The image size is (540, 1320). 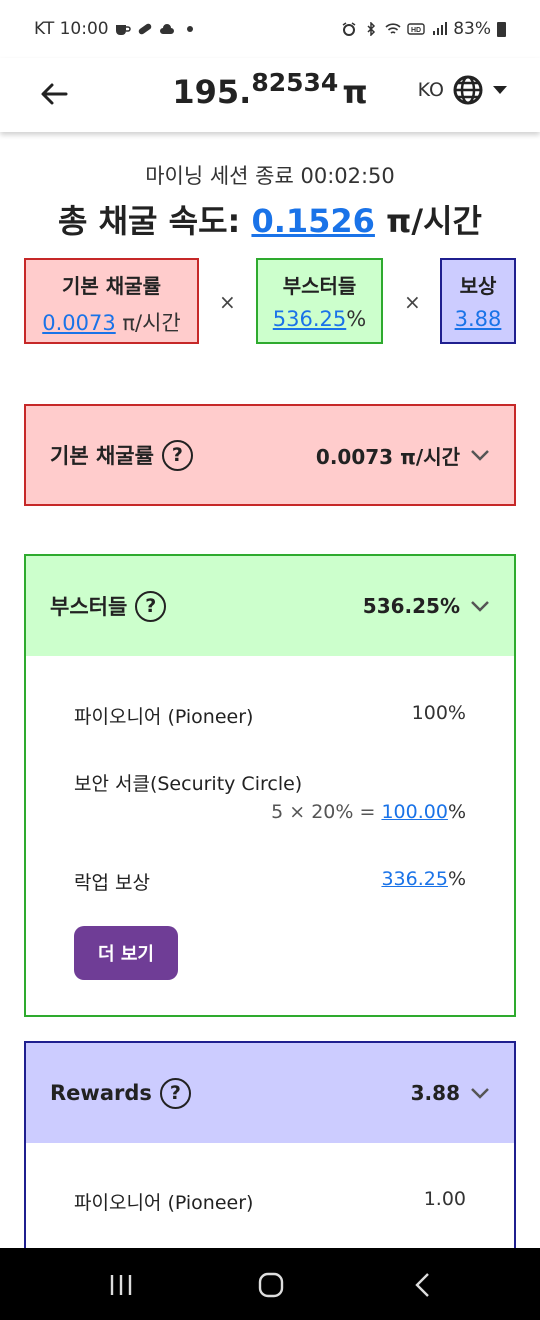 I want to click on home-button, so click(x=271, y=1285).